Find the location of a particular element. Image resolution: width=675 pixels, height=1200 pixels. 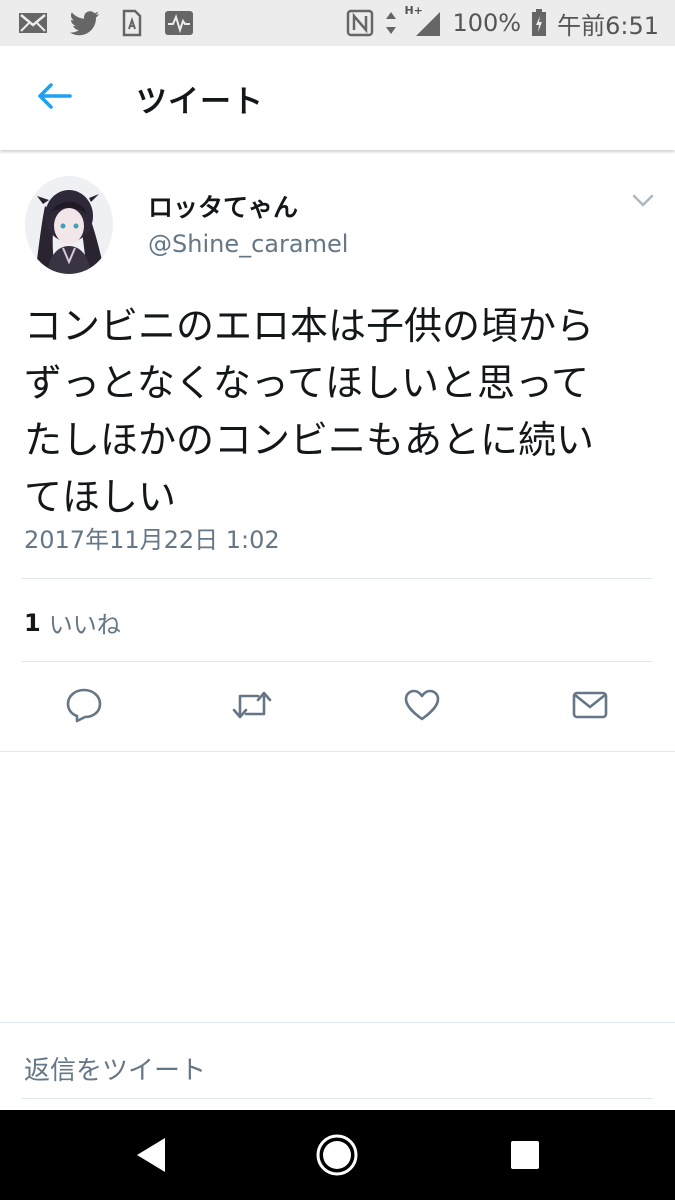

battery-percent: 100% is located at coordinates (487, 23).